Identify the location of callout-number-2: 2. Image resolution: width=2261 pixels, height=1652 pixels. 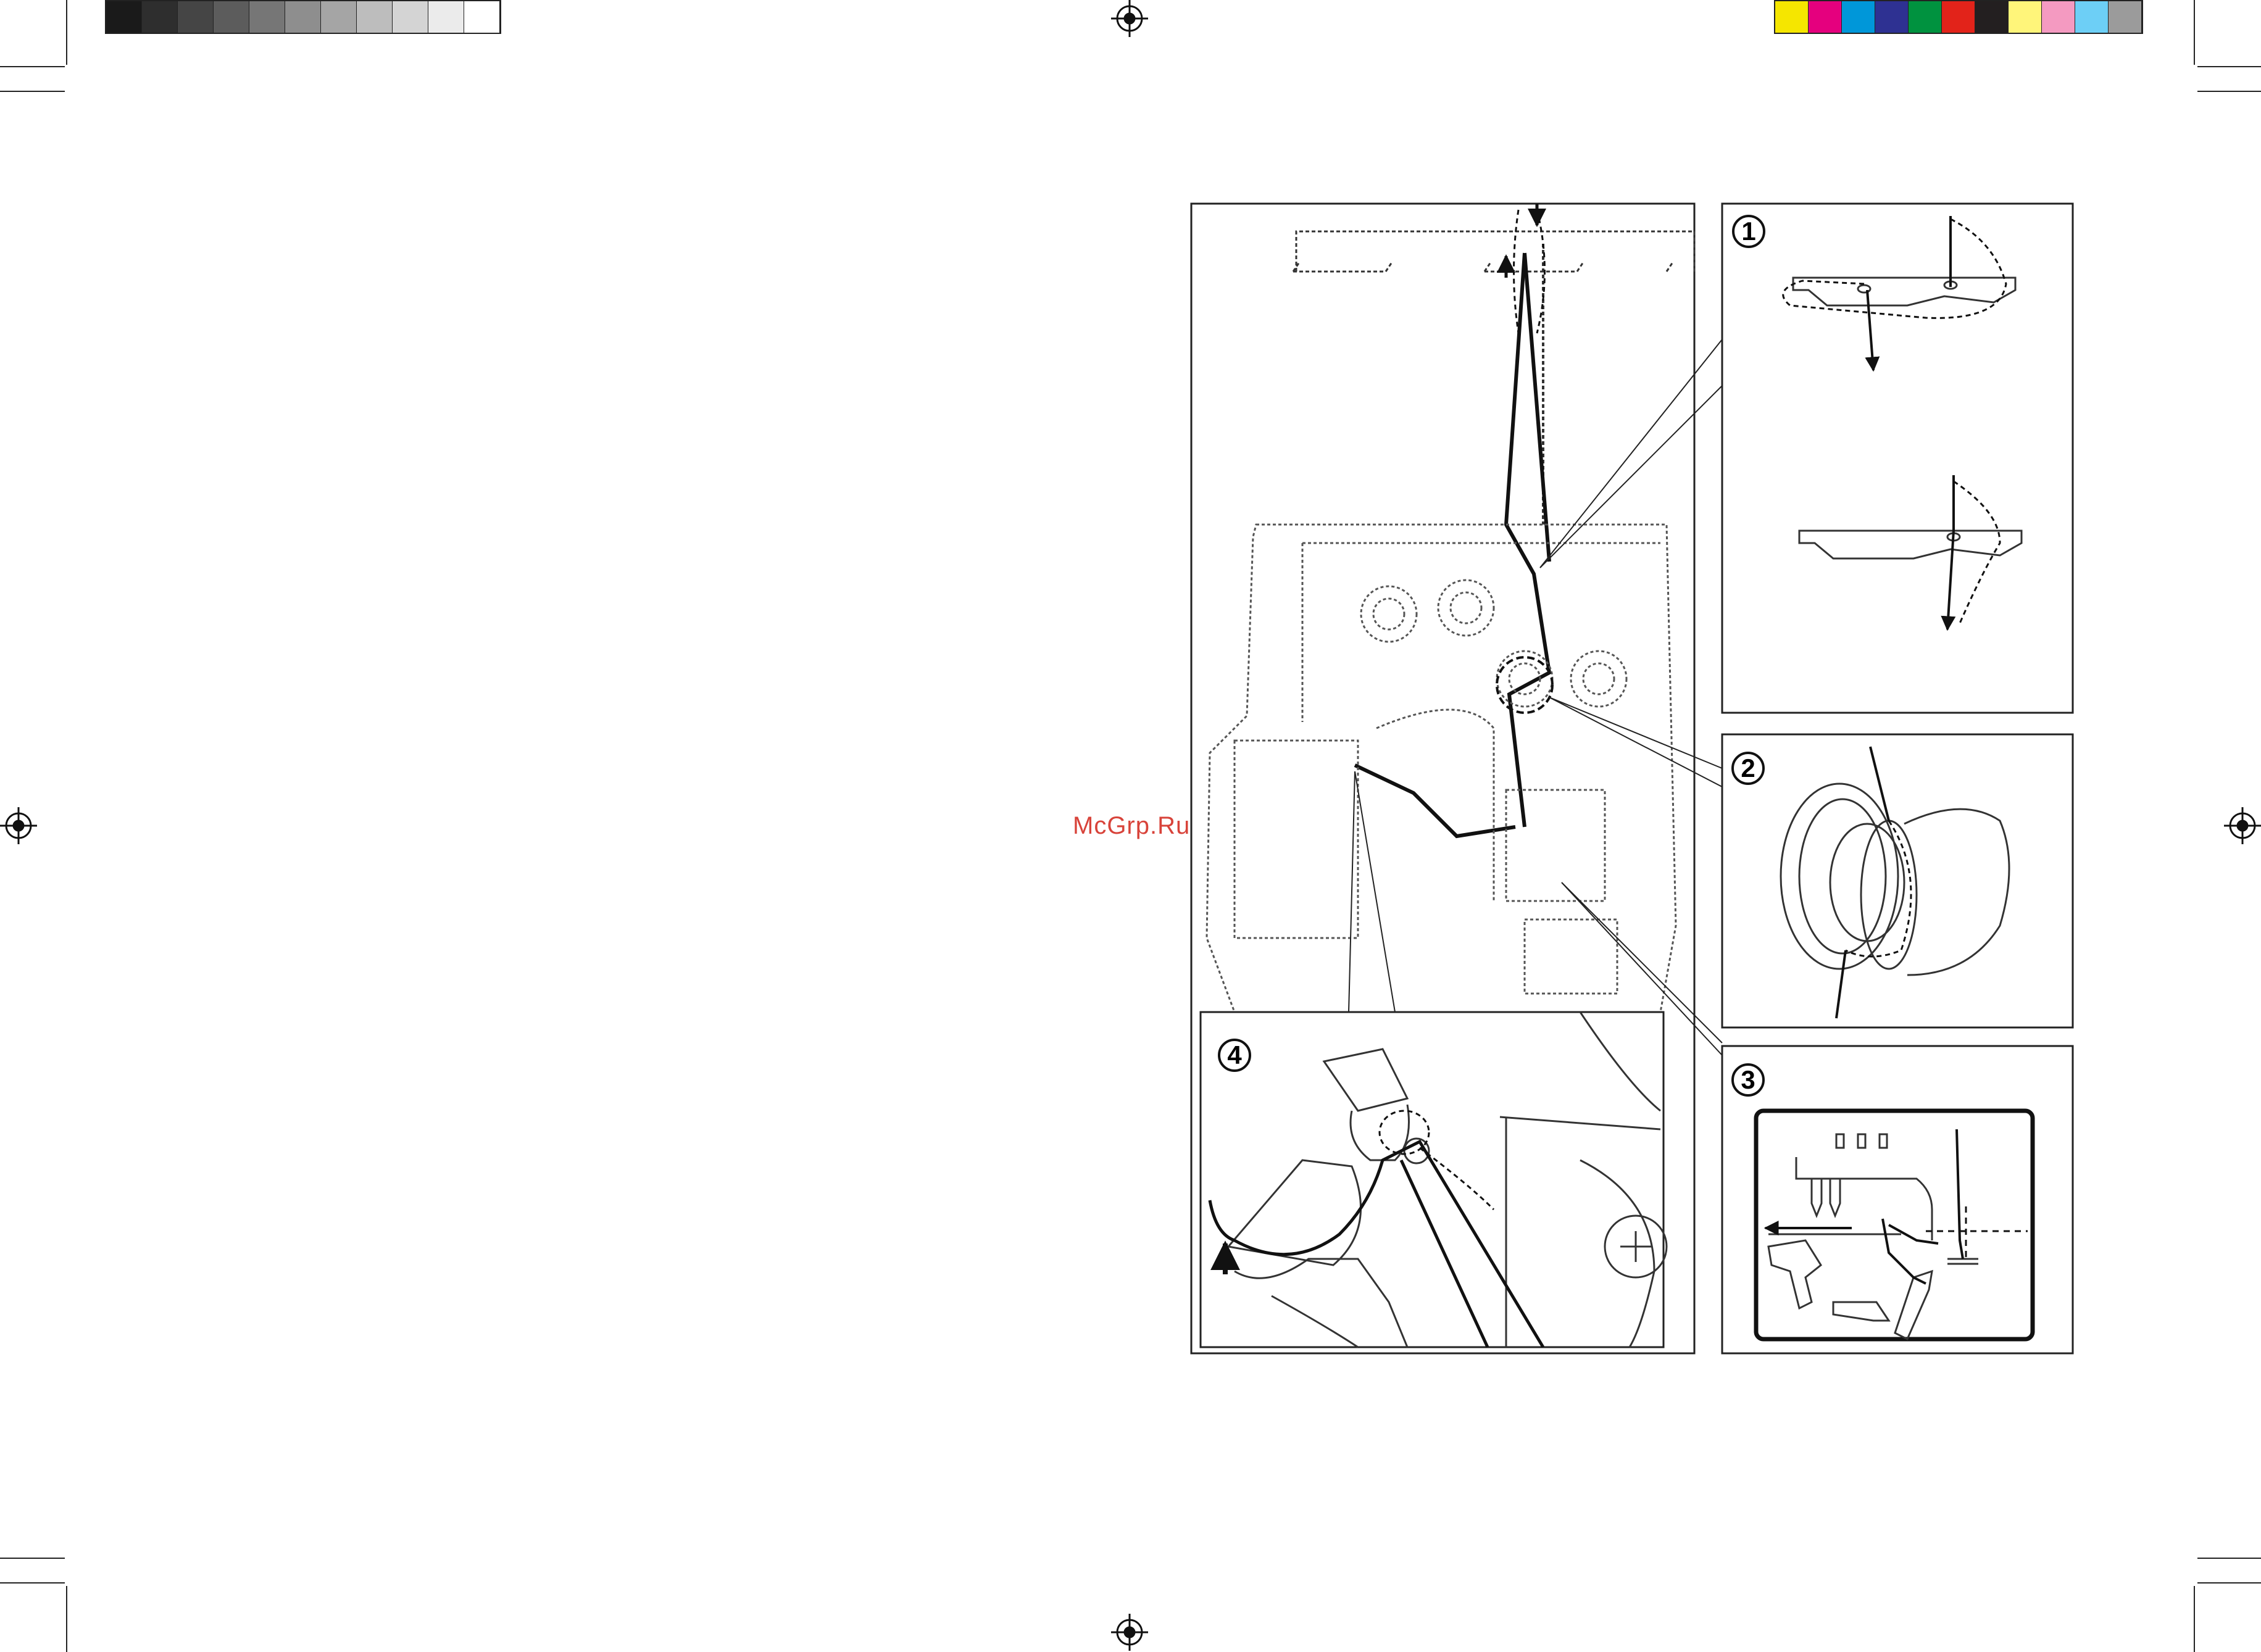
(1748, 767).